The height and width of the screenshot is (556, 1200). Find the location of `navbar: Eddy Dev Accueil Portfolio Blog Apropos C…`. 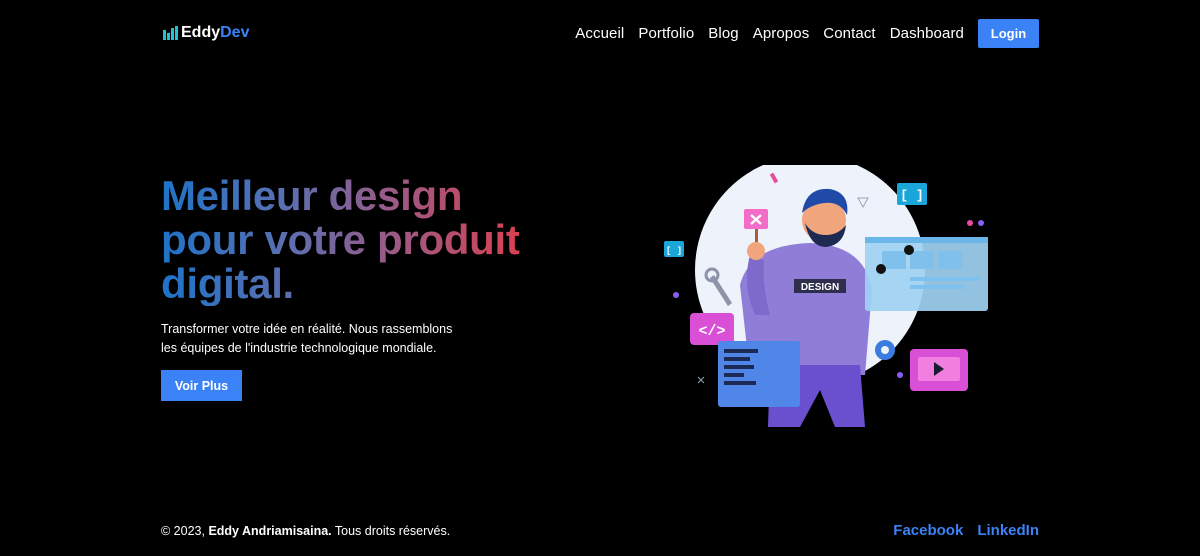

navbar: Eddy Dev Accueil Portfolio Blog Apropos C… is located at coordinates (600, 34).